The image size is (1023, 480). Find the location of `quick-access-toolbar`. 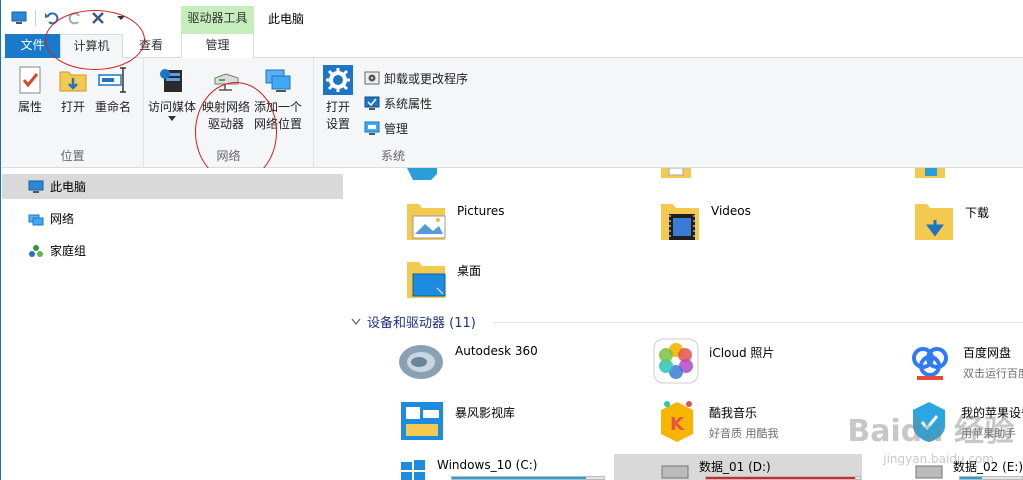

quick-access-toolbar is located at coordinates (70, 18).